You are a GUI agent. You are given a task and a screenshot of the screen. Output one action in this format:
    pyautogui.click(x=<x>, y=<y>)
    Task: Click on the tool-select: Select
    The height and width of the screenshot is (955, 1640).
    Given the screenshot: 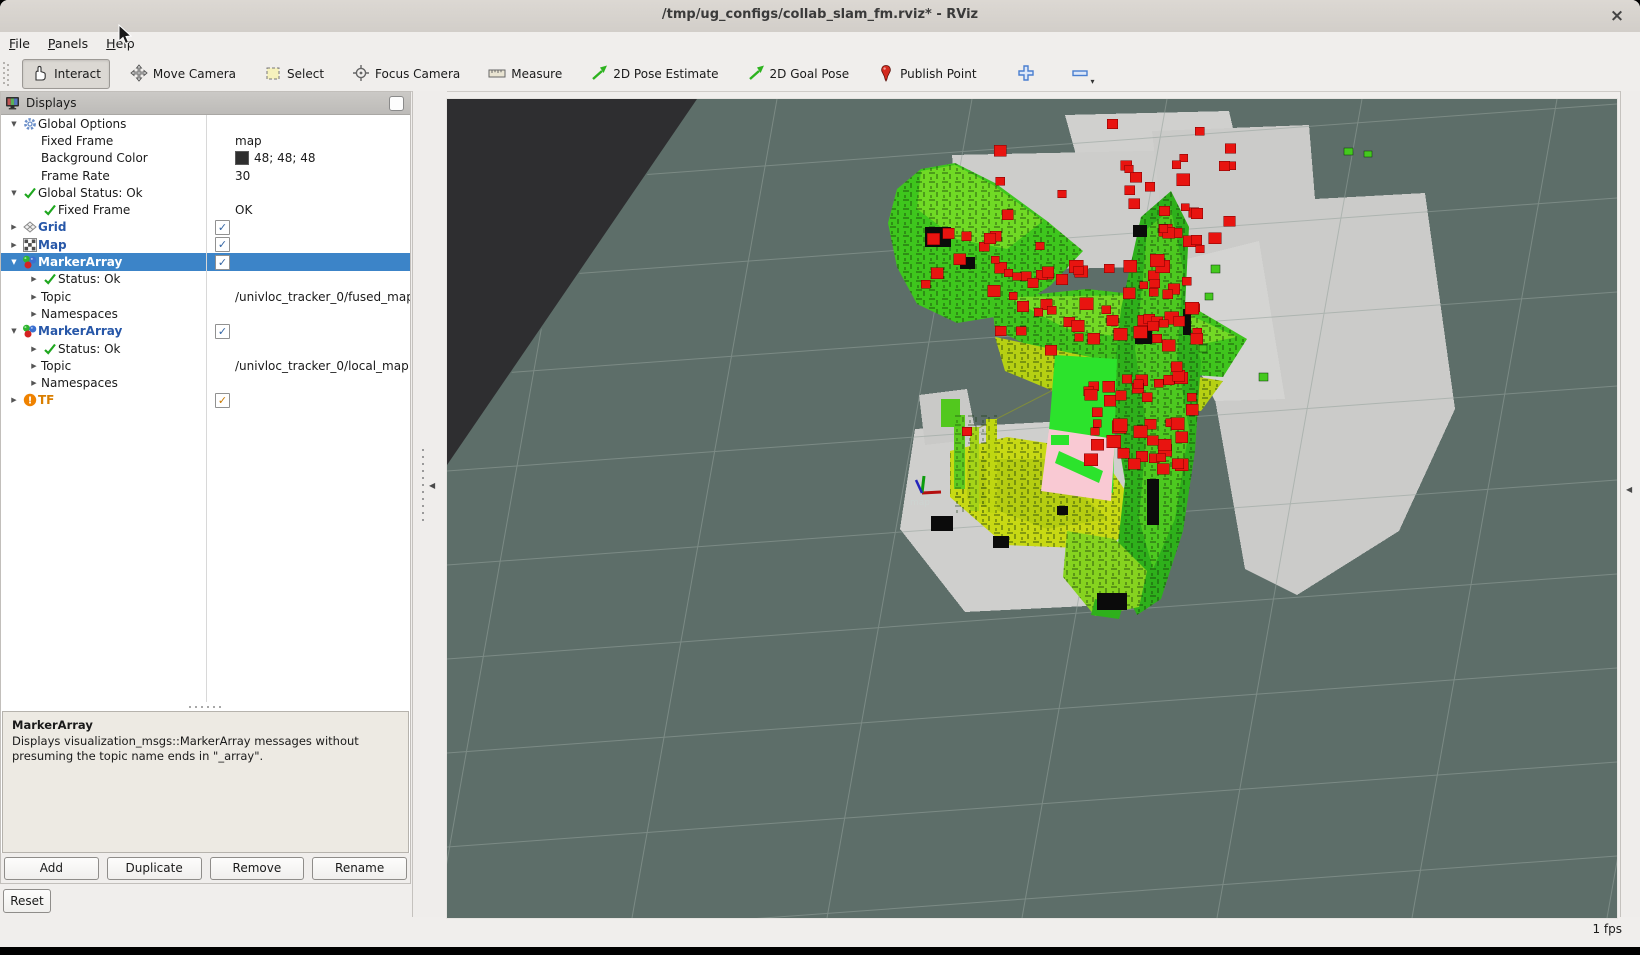 What is the action you would take?
    pyautogui.click(x=294, y=74)
    